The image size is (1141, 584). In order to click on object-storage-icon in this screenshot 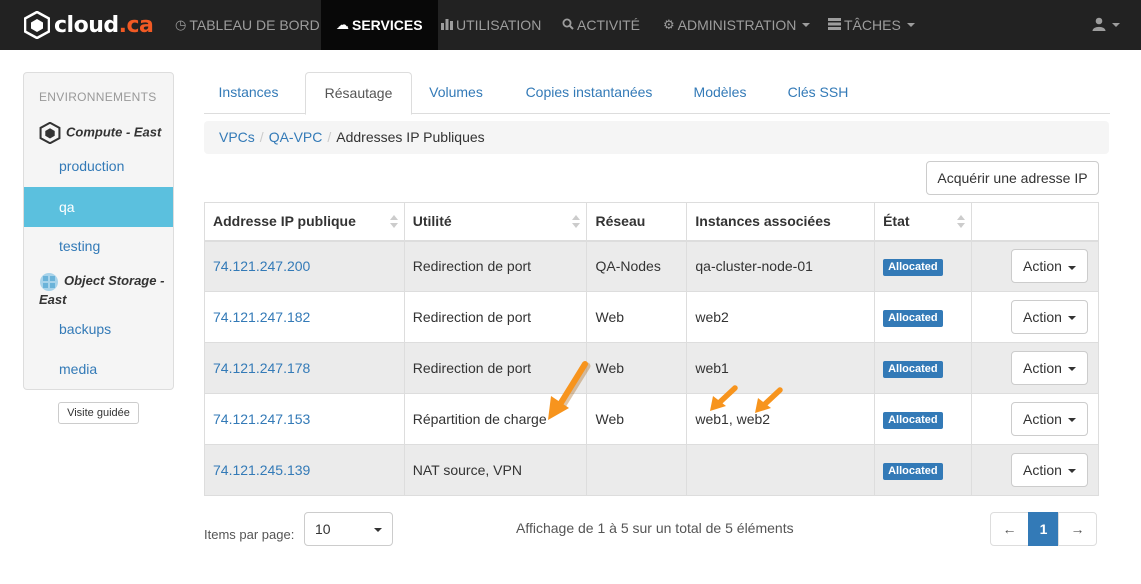, I will do `click(49, 281)`.